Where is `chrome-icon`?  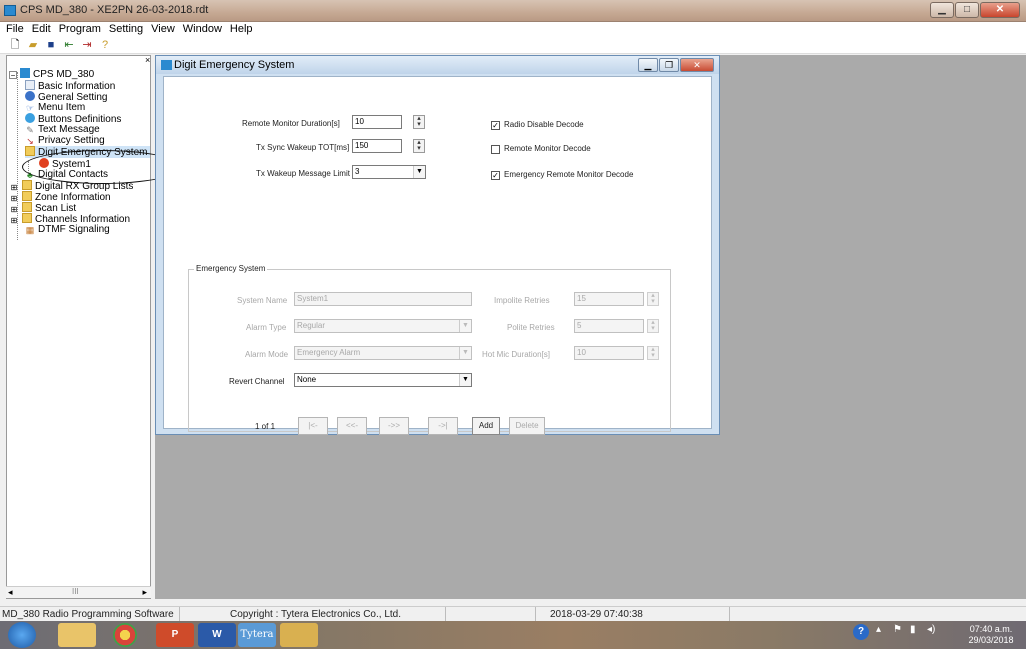
chrome-icon is located at coordinates (125, 635).